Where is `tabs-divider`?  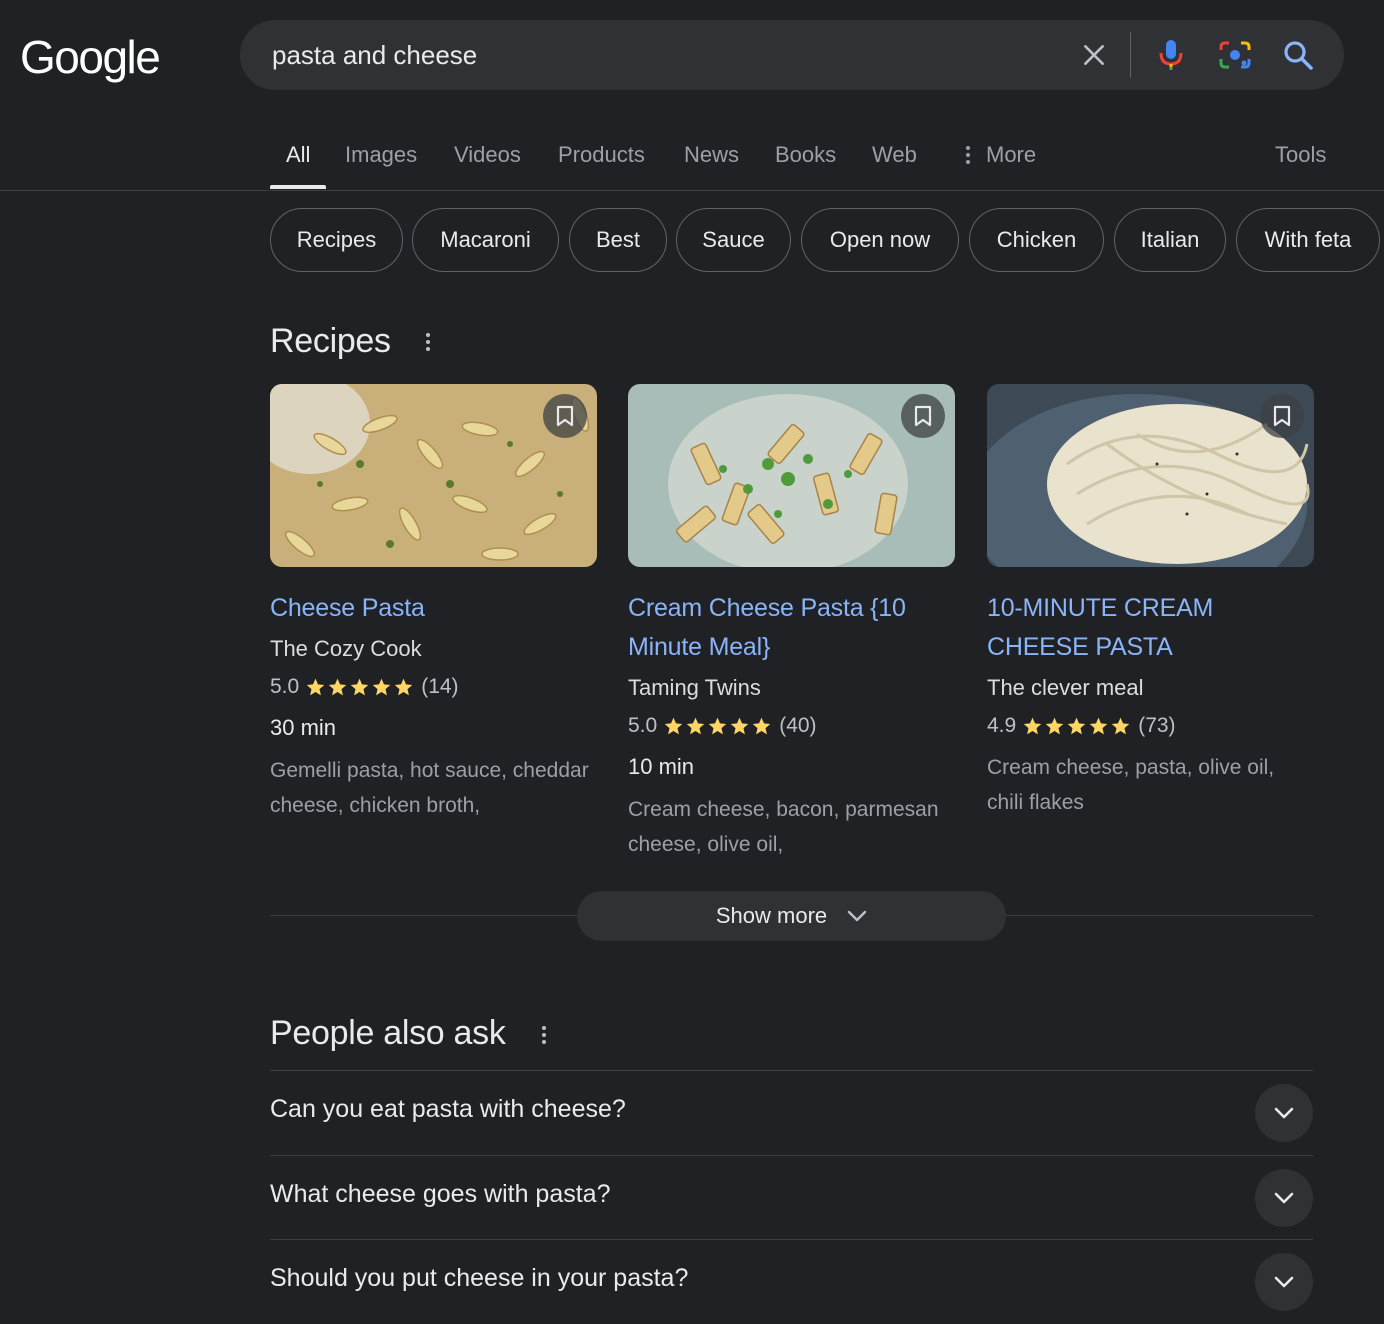
tabs-divider is located at coordinates (692, 190).